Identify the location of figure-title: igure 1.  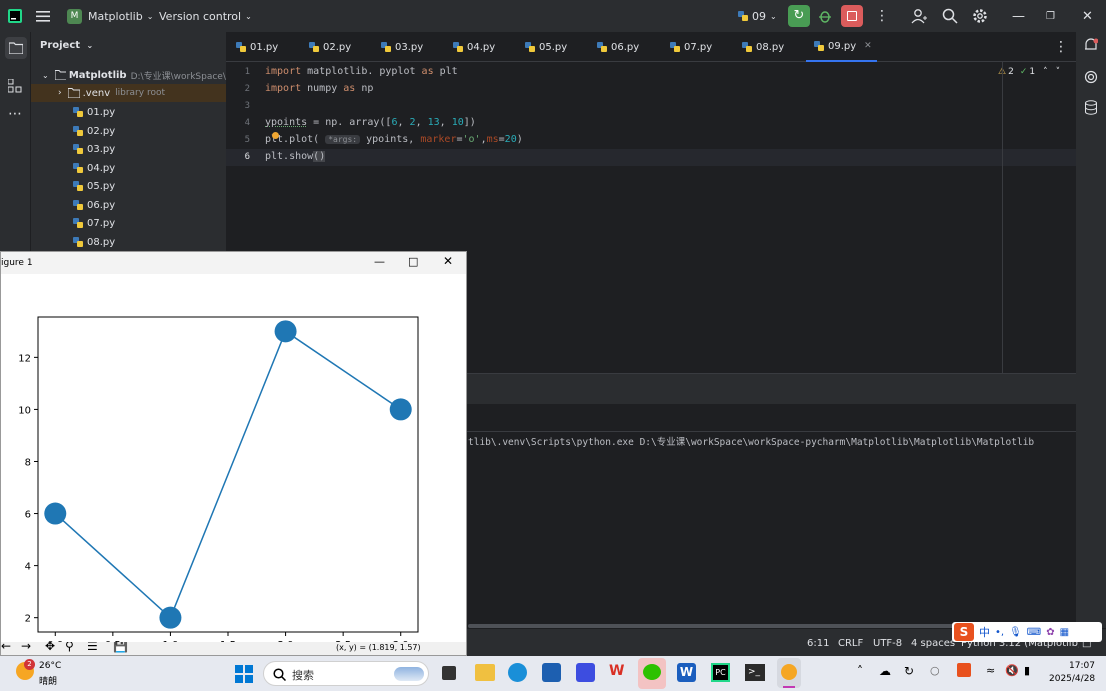
(17, 263).